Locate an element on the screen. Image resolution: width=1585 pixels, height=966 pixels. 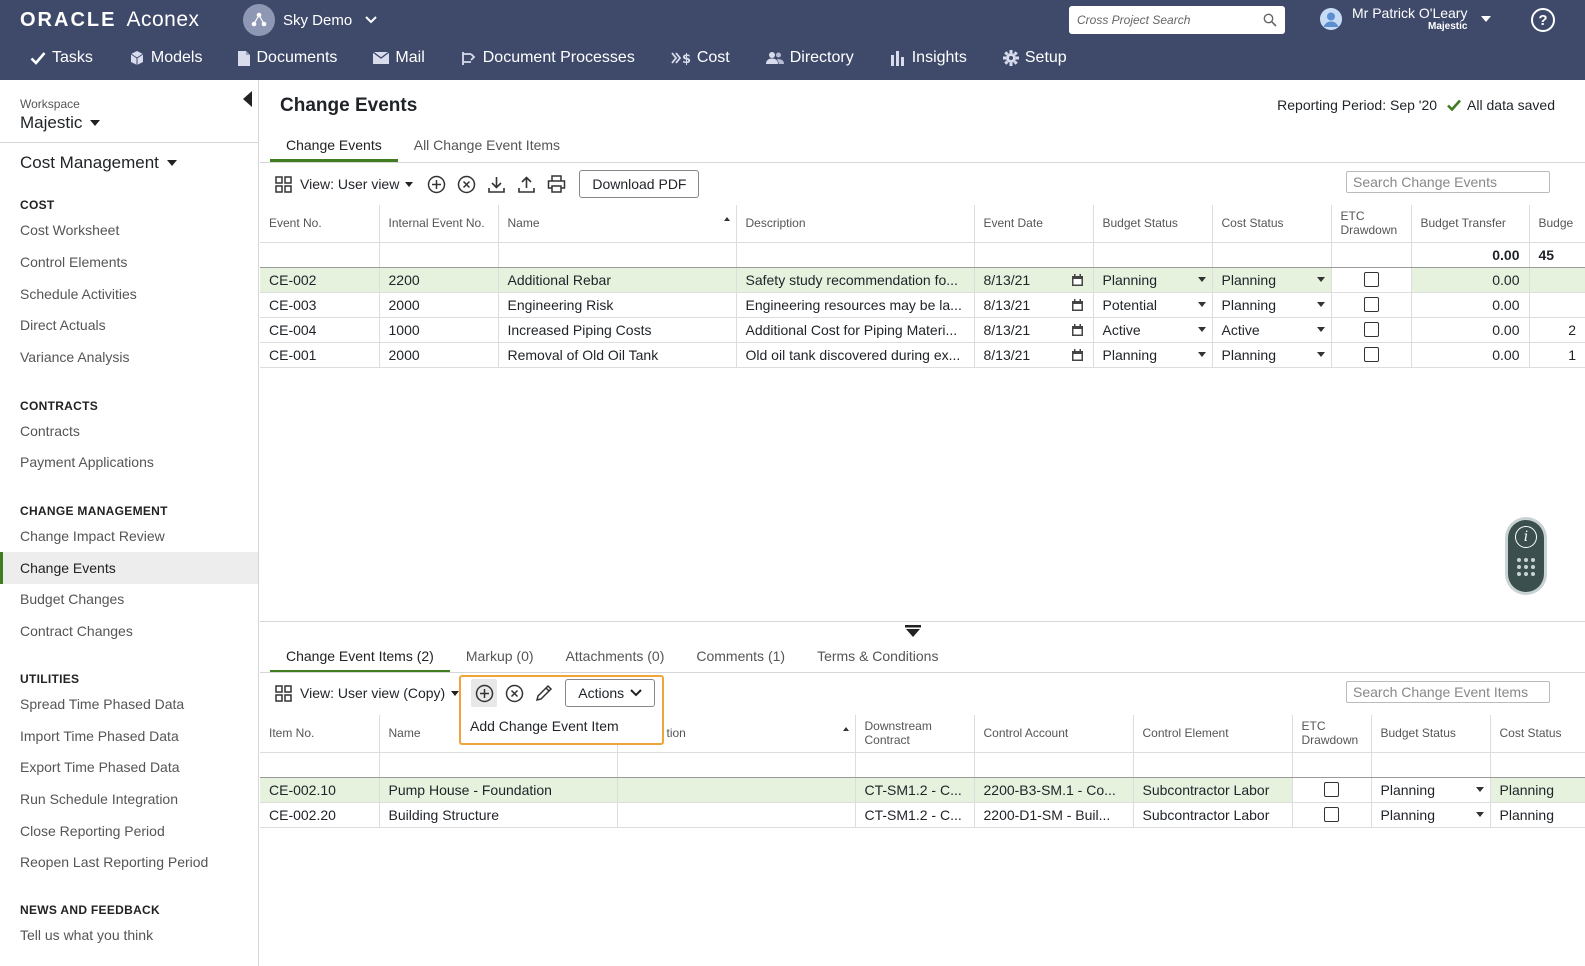
help-assistant-button: i is located at coordinates (1526, 556).